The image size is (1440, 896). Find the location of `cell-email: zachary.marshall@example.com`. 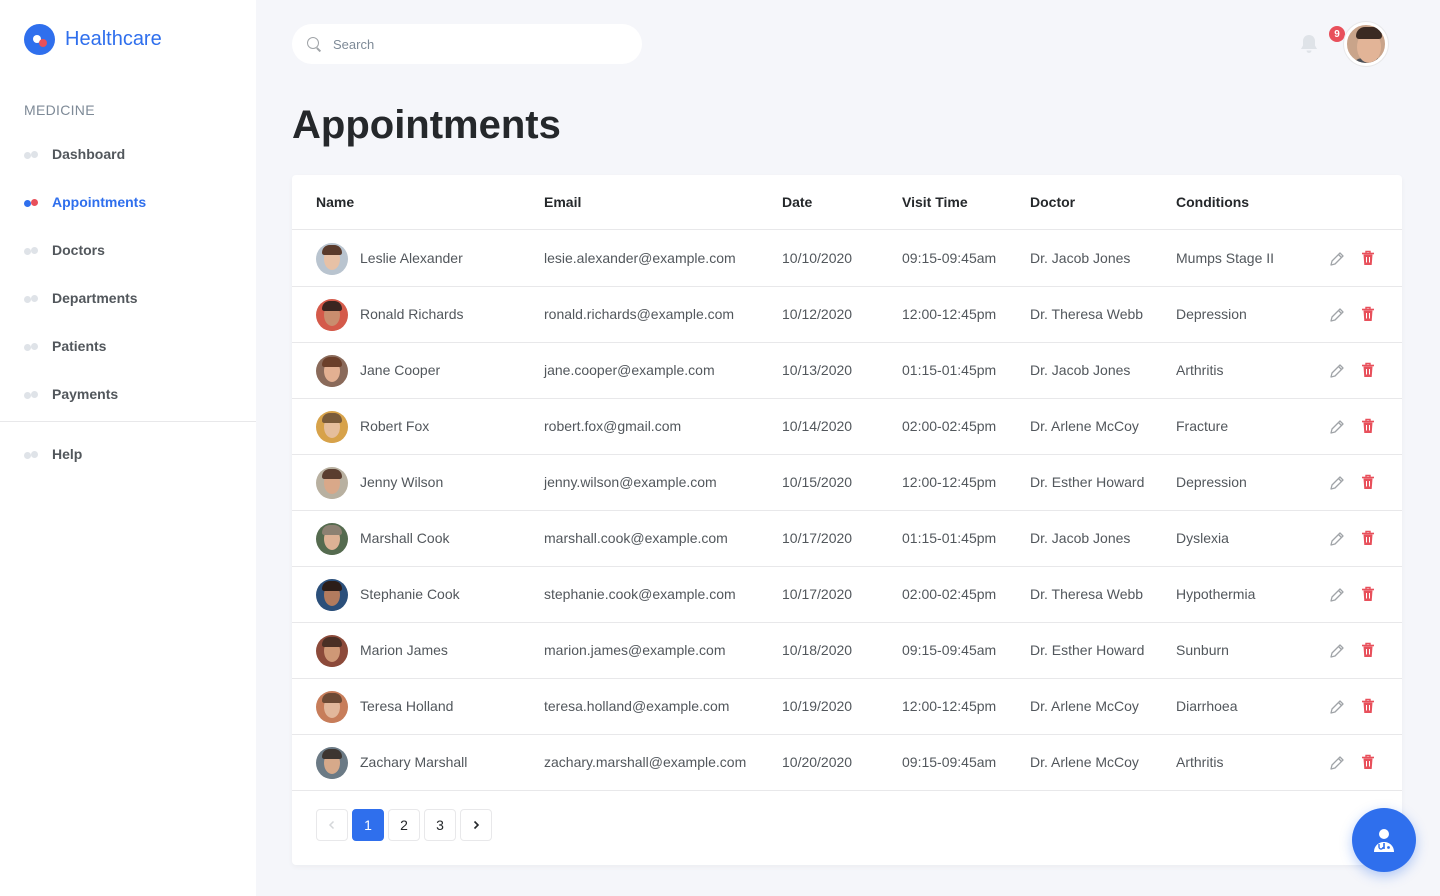

cell-email: zachary.marshall@example.com is located at coordinates (645, 762).